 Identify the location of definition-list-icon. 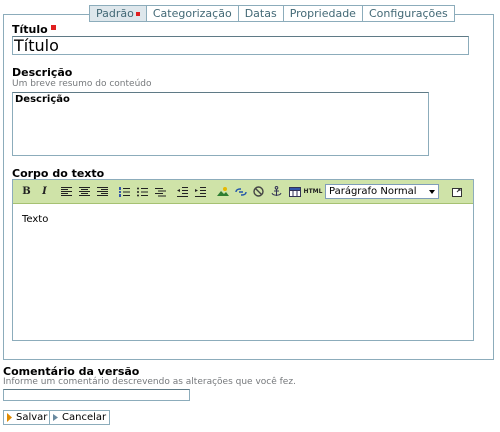
(160, 191).